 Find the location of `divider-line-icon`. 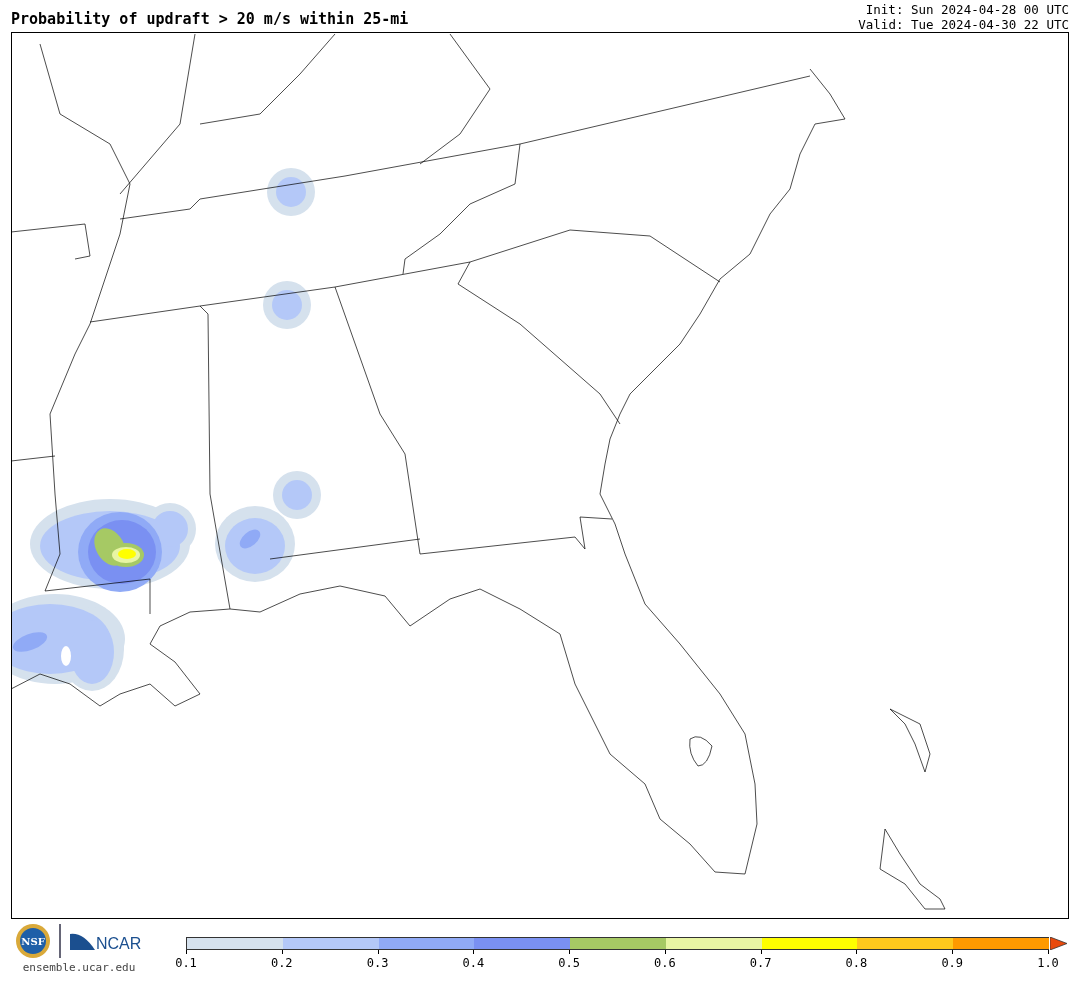

divider-line-icon is located at coordinates (60, 941).